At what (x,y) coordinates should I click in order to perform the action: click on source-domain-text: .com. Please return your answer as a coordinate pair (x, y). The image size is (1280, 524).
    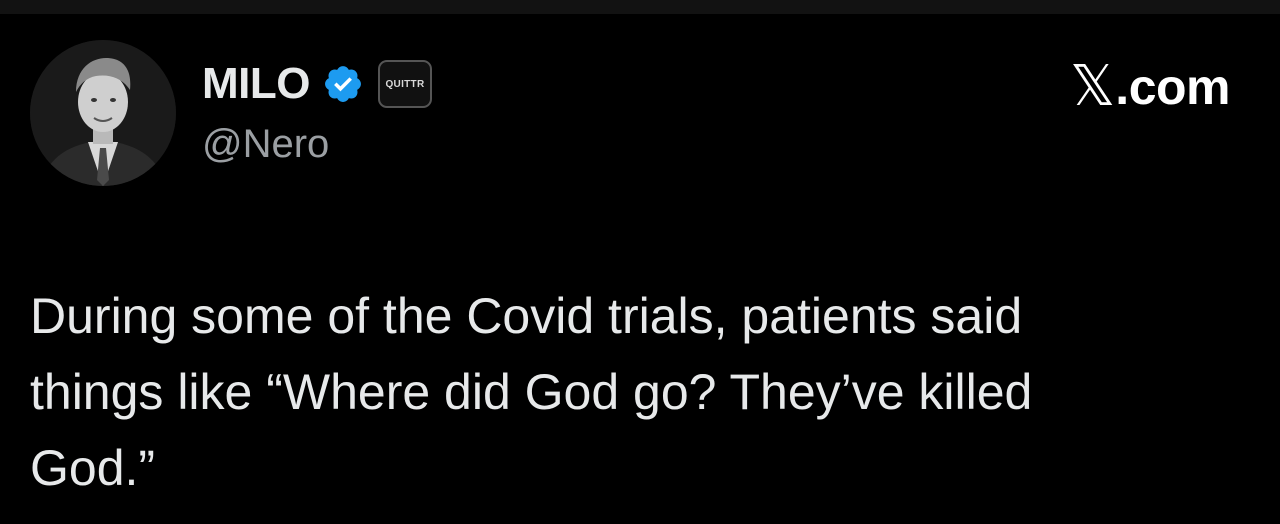
    Looking at the image, I should click on (1172, 87).